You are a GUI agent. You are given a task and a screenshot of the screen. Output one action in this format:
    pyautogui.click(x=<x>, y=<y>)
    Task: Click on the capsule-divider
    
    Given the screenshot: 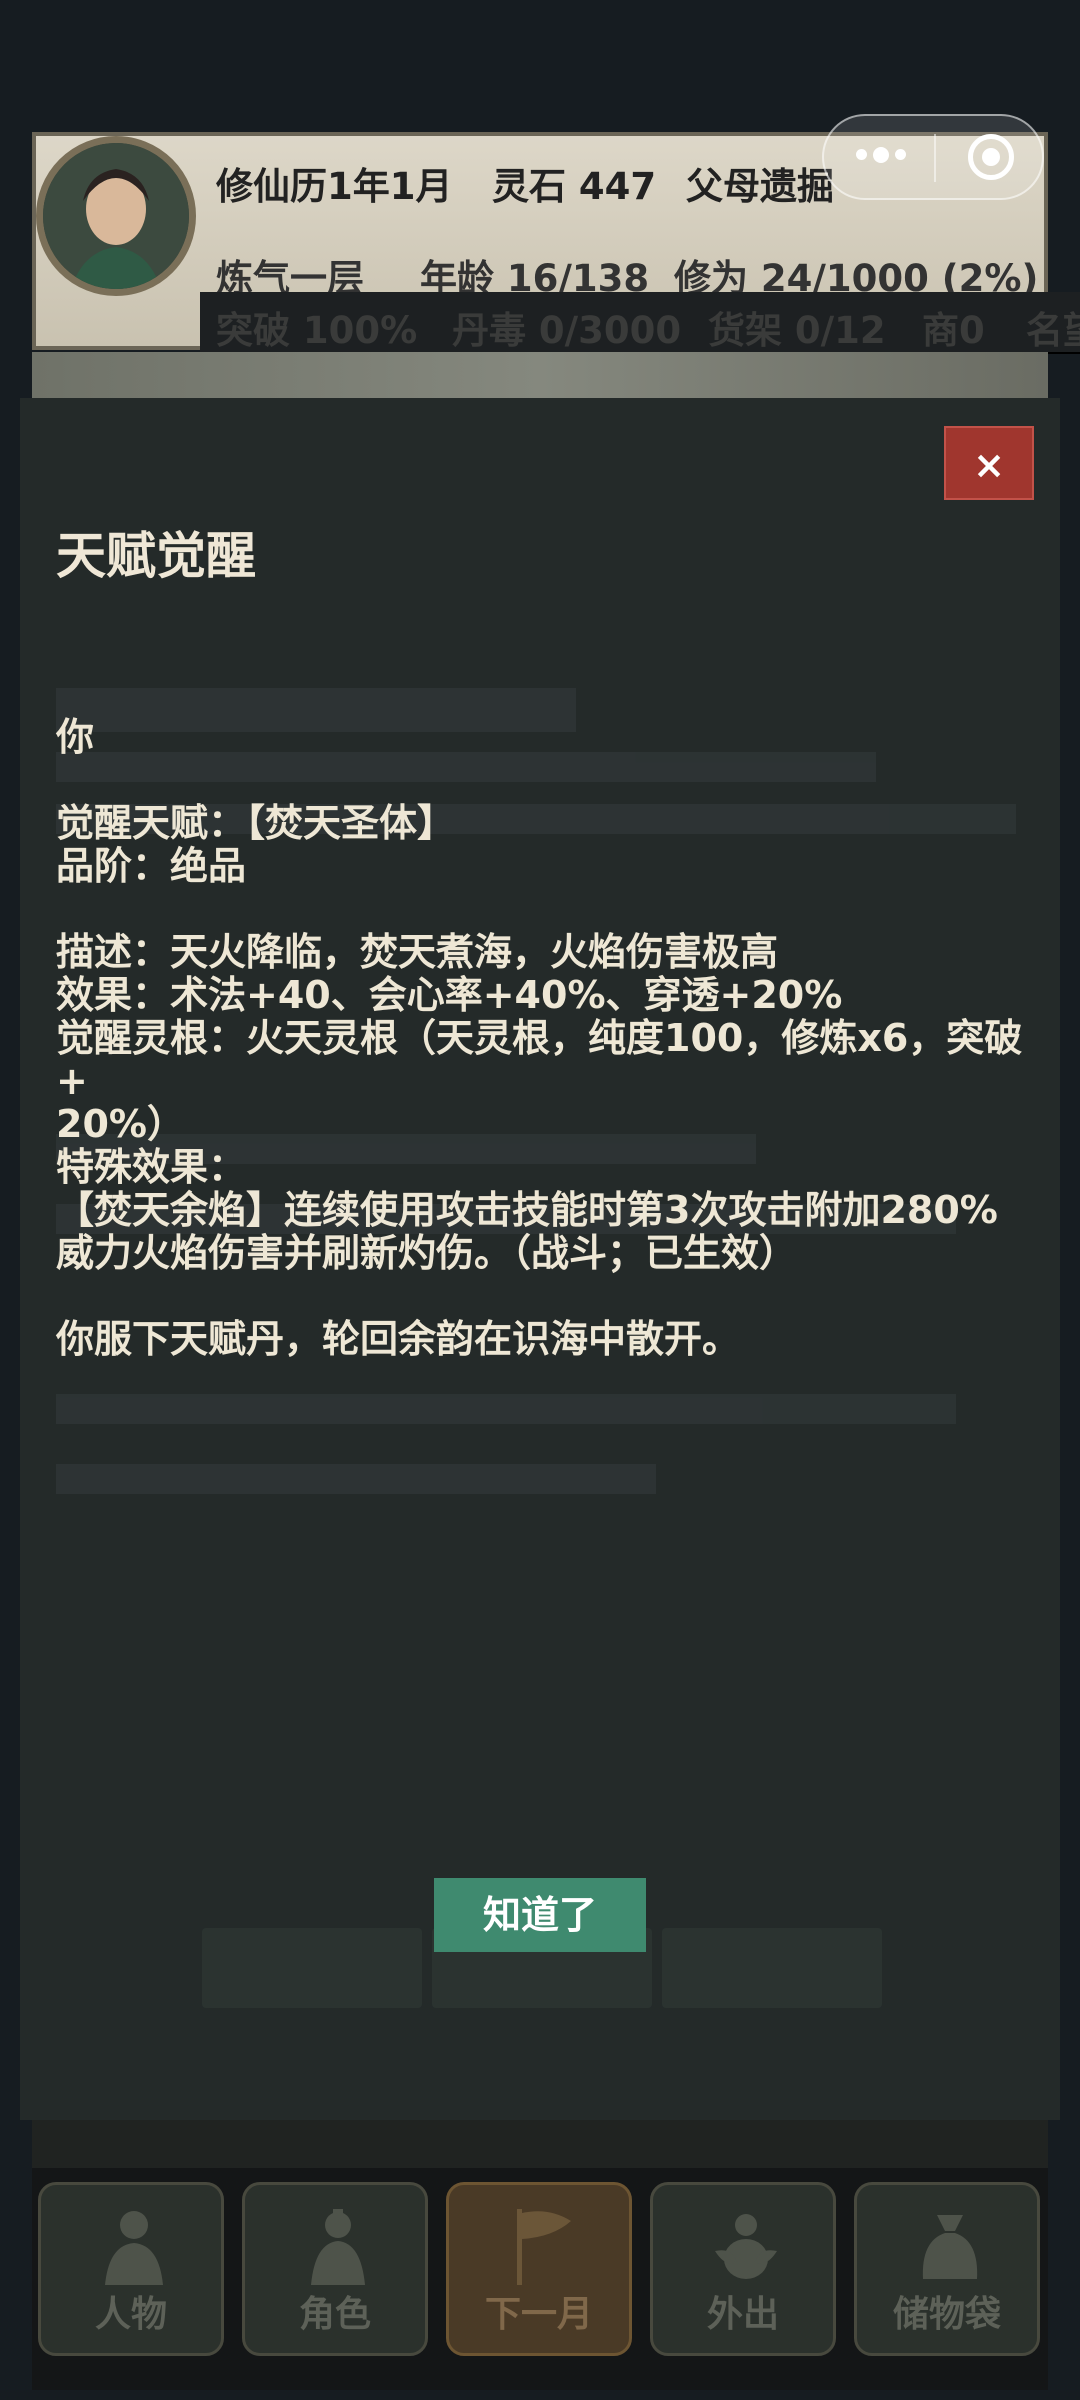 What is the action you would take?
    pyautogui.click(x=935, y=158)
    